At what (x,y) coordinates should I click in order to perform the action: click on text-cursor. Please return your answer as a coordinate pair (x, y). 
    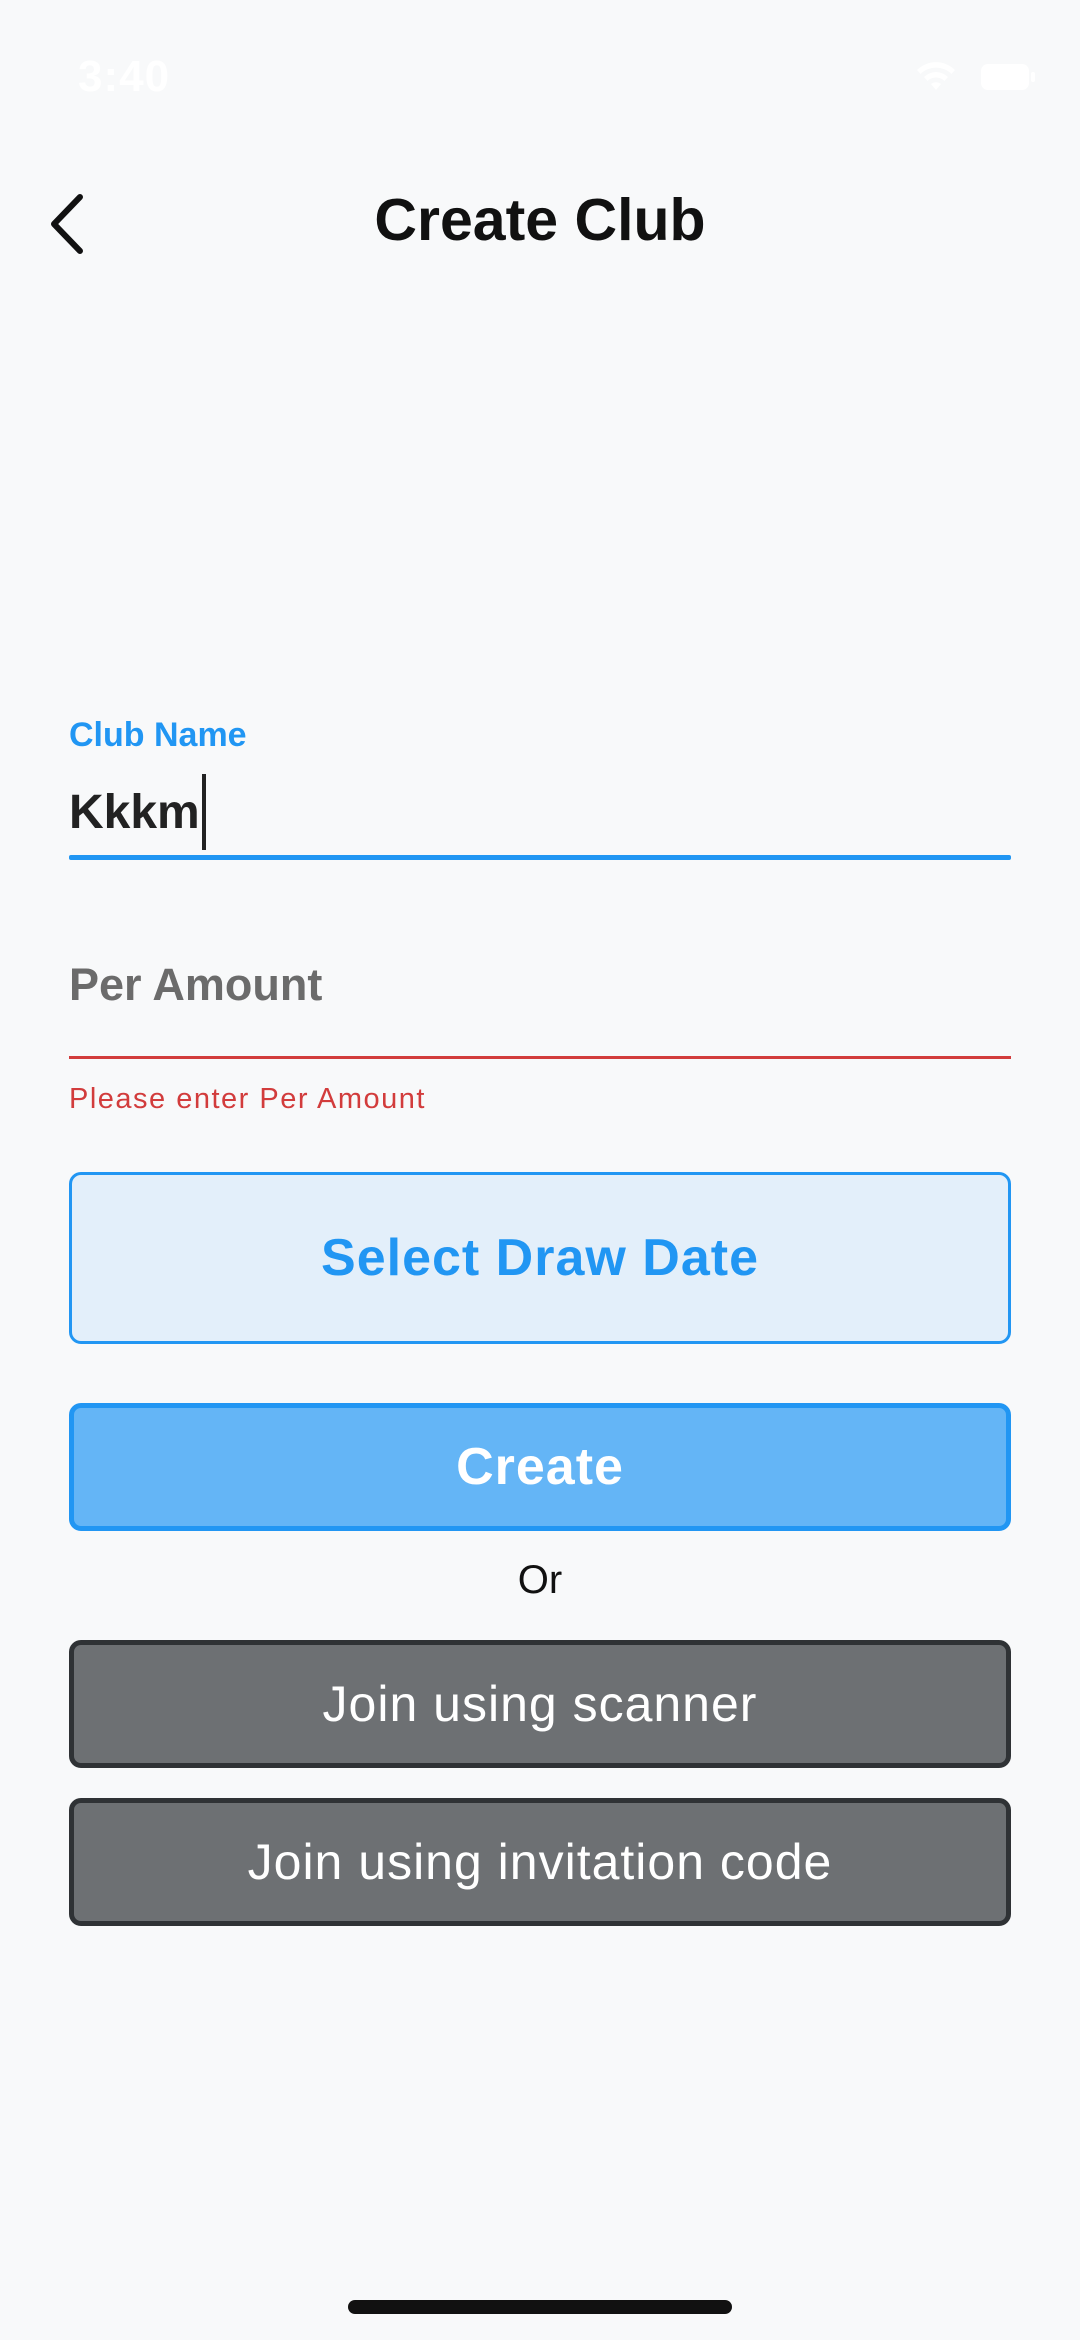
    Looking at the image, I should click on (203, 812).